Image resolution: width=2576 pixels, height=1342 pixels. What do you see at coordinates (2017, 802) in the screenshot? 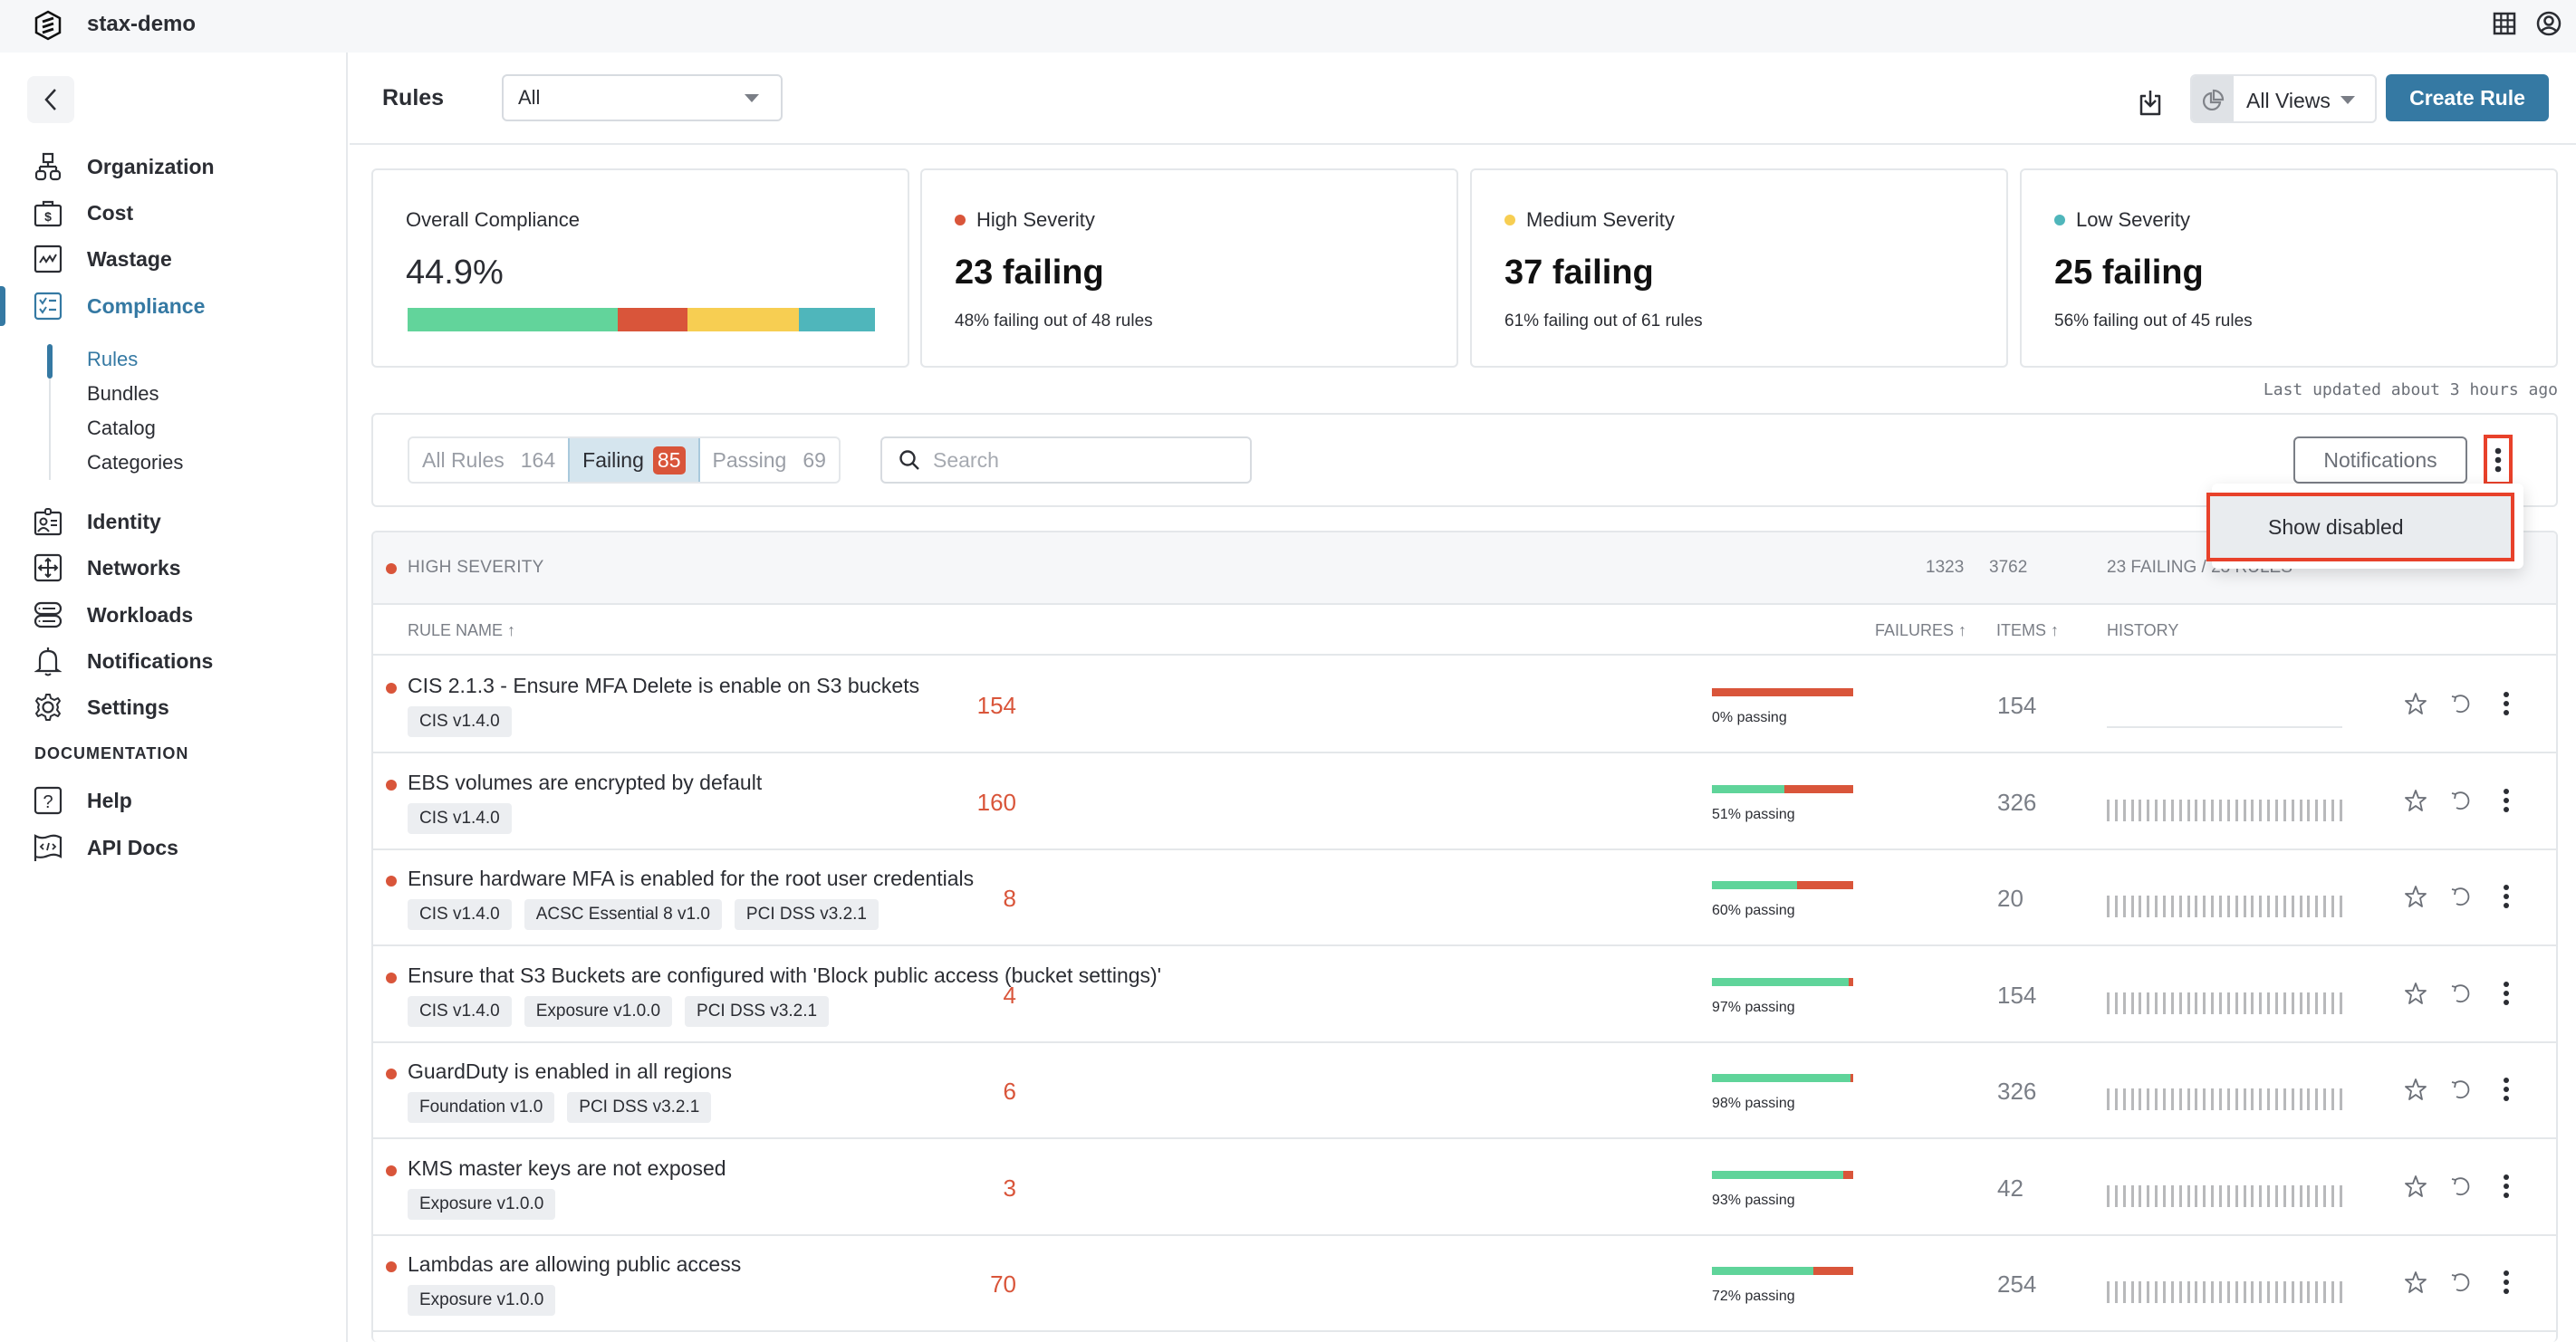
I see `items-count: 326` at bounding box center [2017, 802].